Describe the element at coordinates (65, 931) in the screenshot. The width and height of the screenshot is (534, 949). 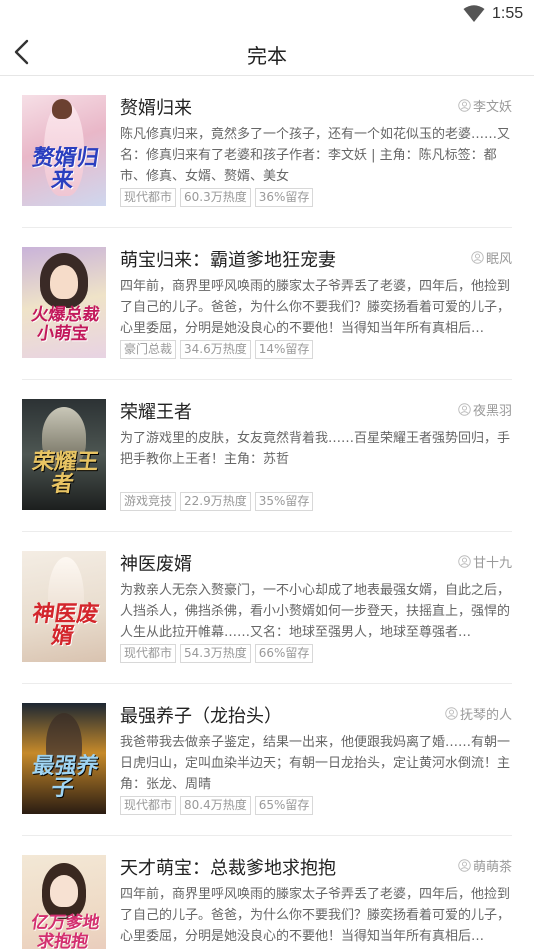
I see `cover-title: 亿万爹地求抱抱` at that location.